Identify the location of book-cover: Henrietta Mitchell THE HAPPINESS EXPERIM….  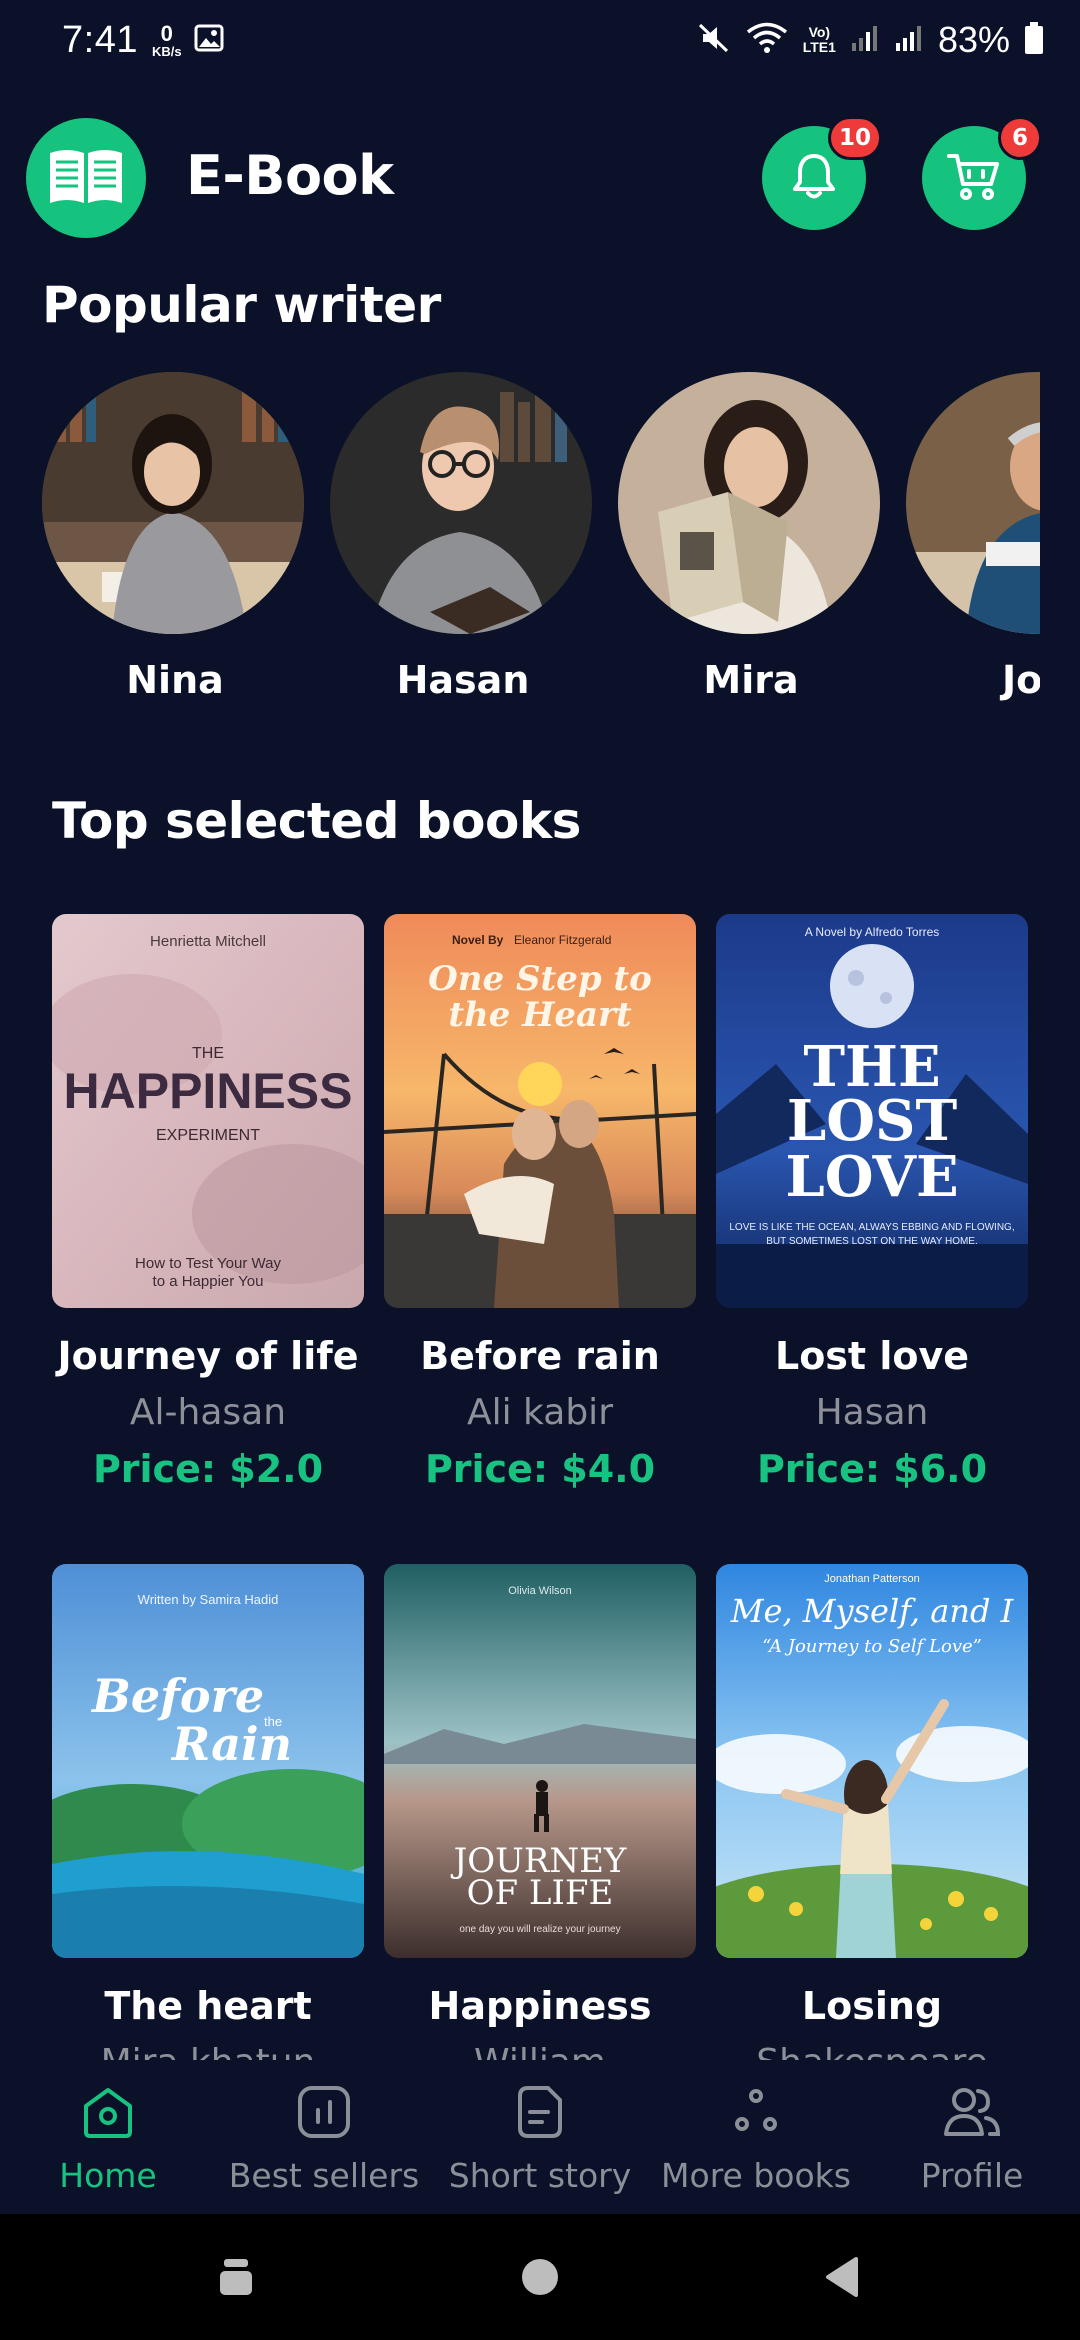
(208, 1111).